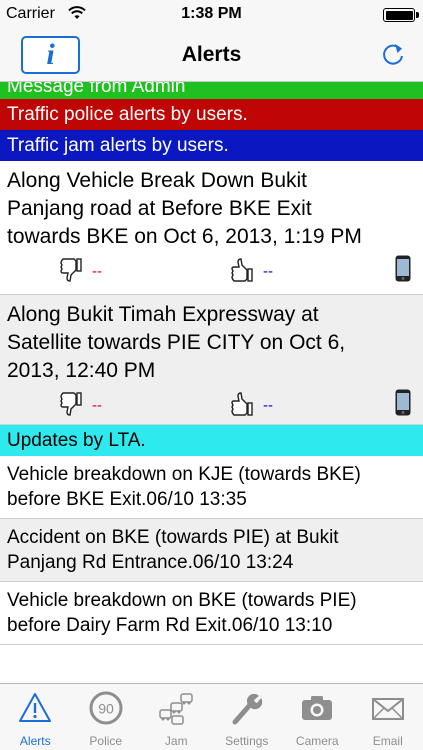 The image size is (423, 750). I want to click on jam-alerts-banner: Traffic jam alerts by users., so click(211, 145).